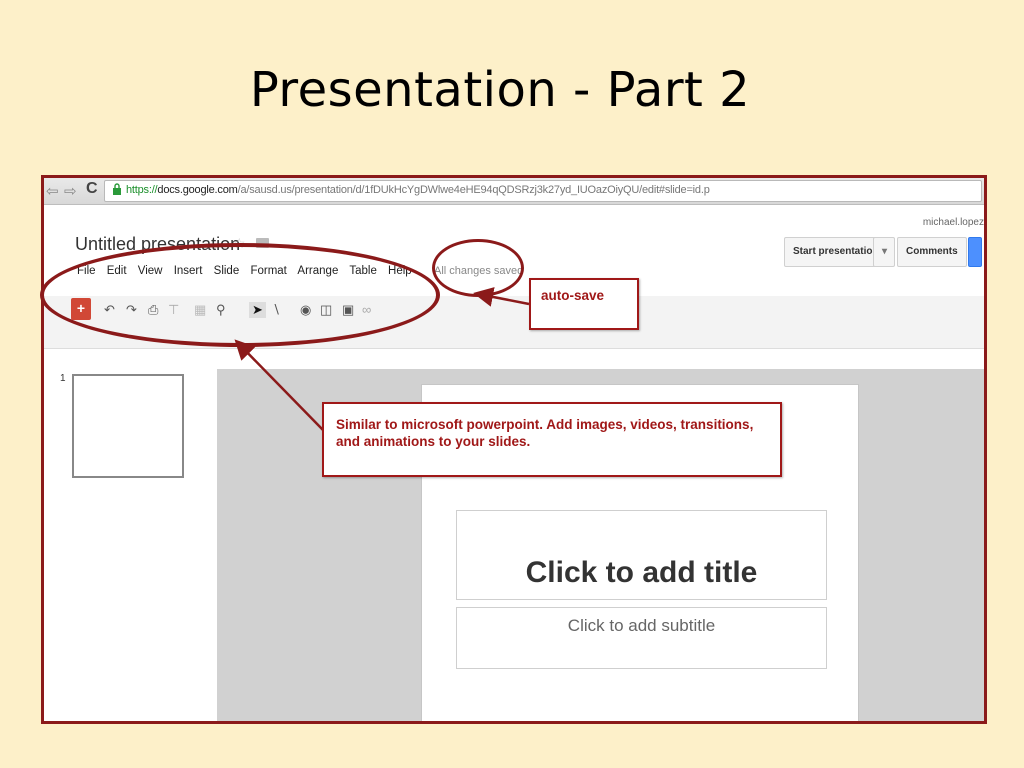 This screenshot has height=768, width=1024. What do you see at coordinates (501, 297) in the screenshot?
I see `autosave-arrow` at bounding box center [501, 297].